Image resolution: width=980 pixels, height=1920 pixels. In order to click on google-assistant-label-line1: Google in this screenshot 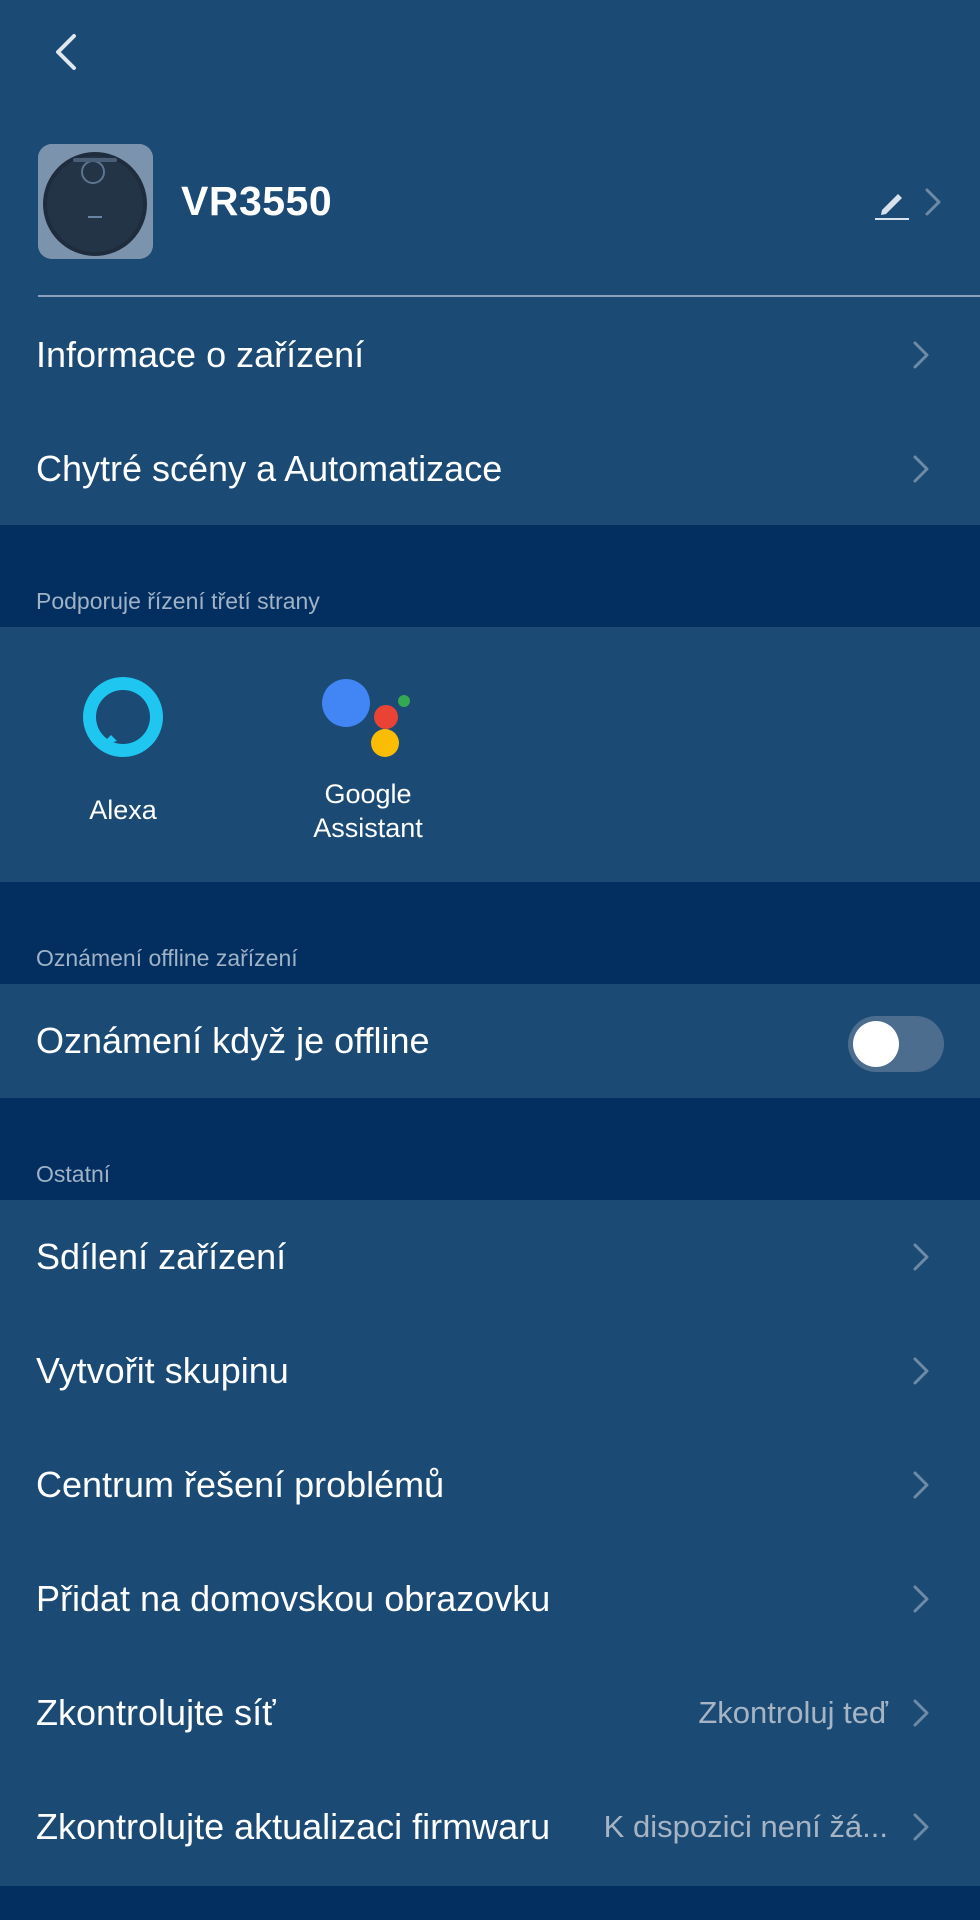, I will do `click(368, 794)`.